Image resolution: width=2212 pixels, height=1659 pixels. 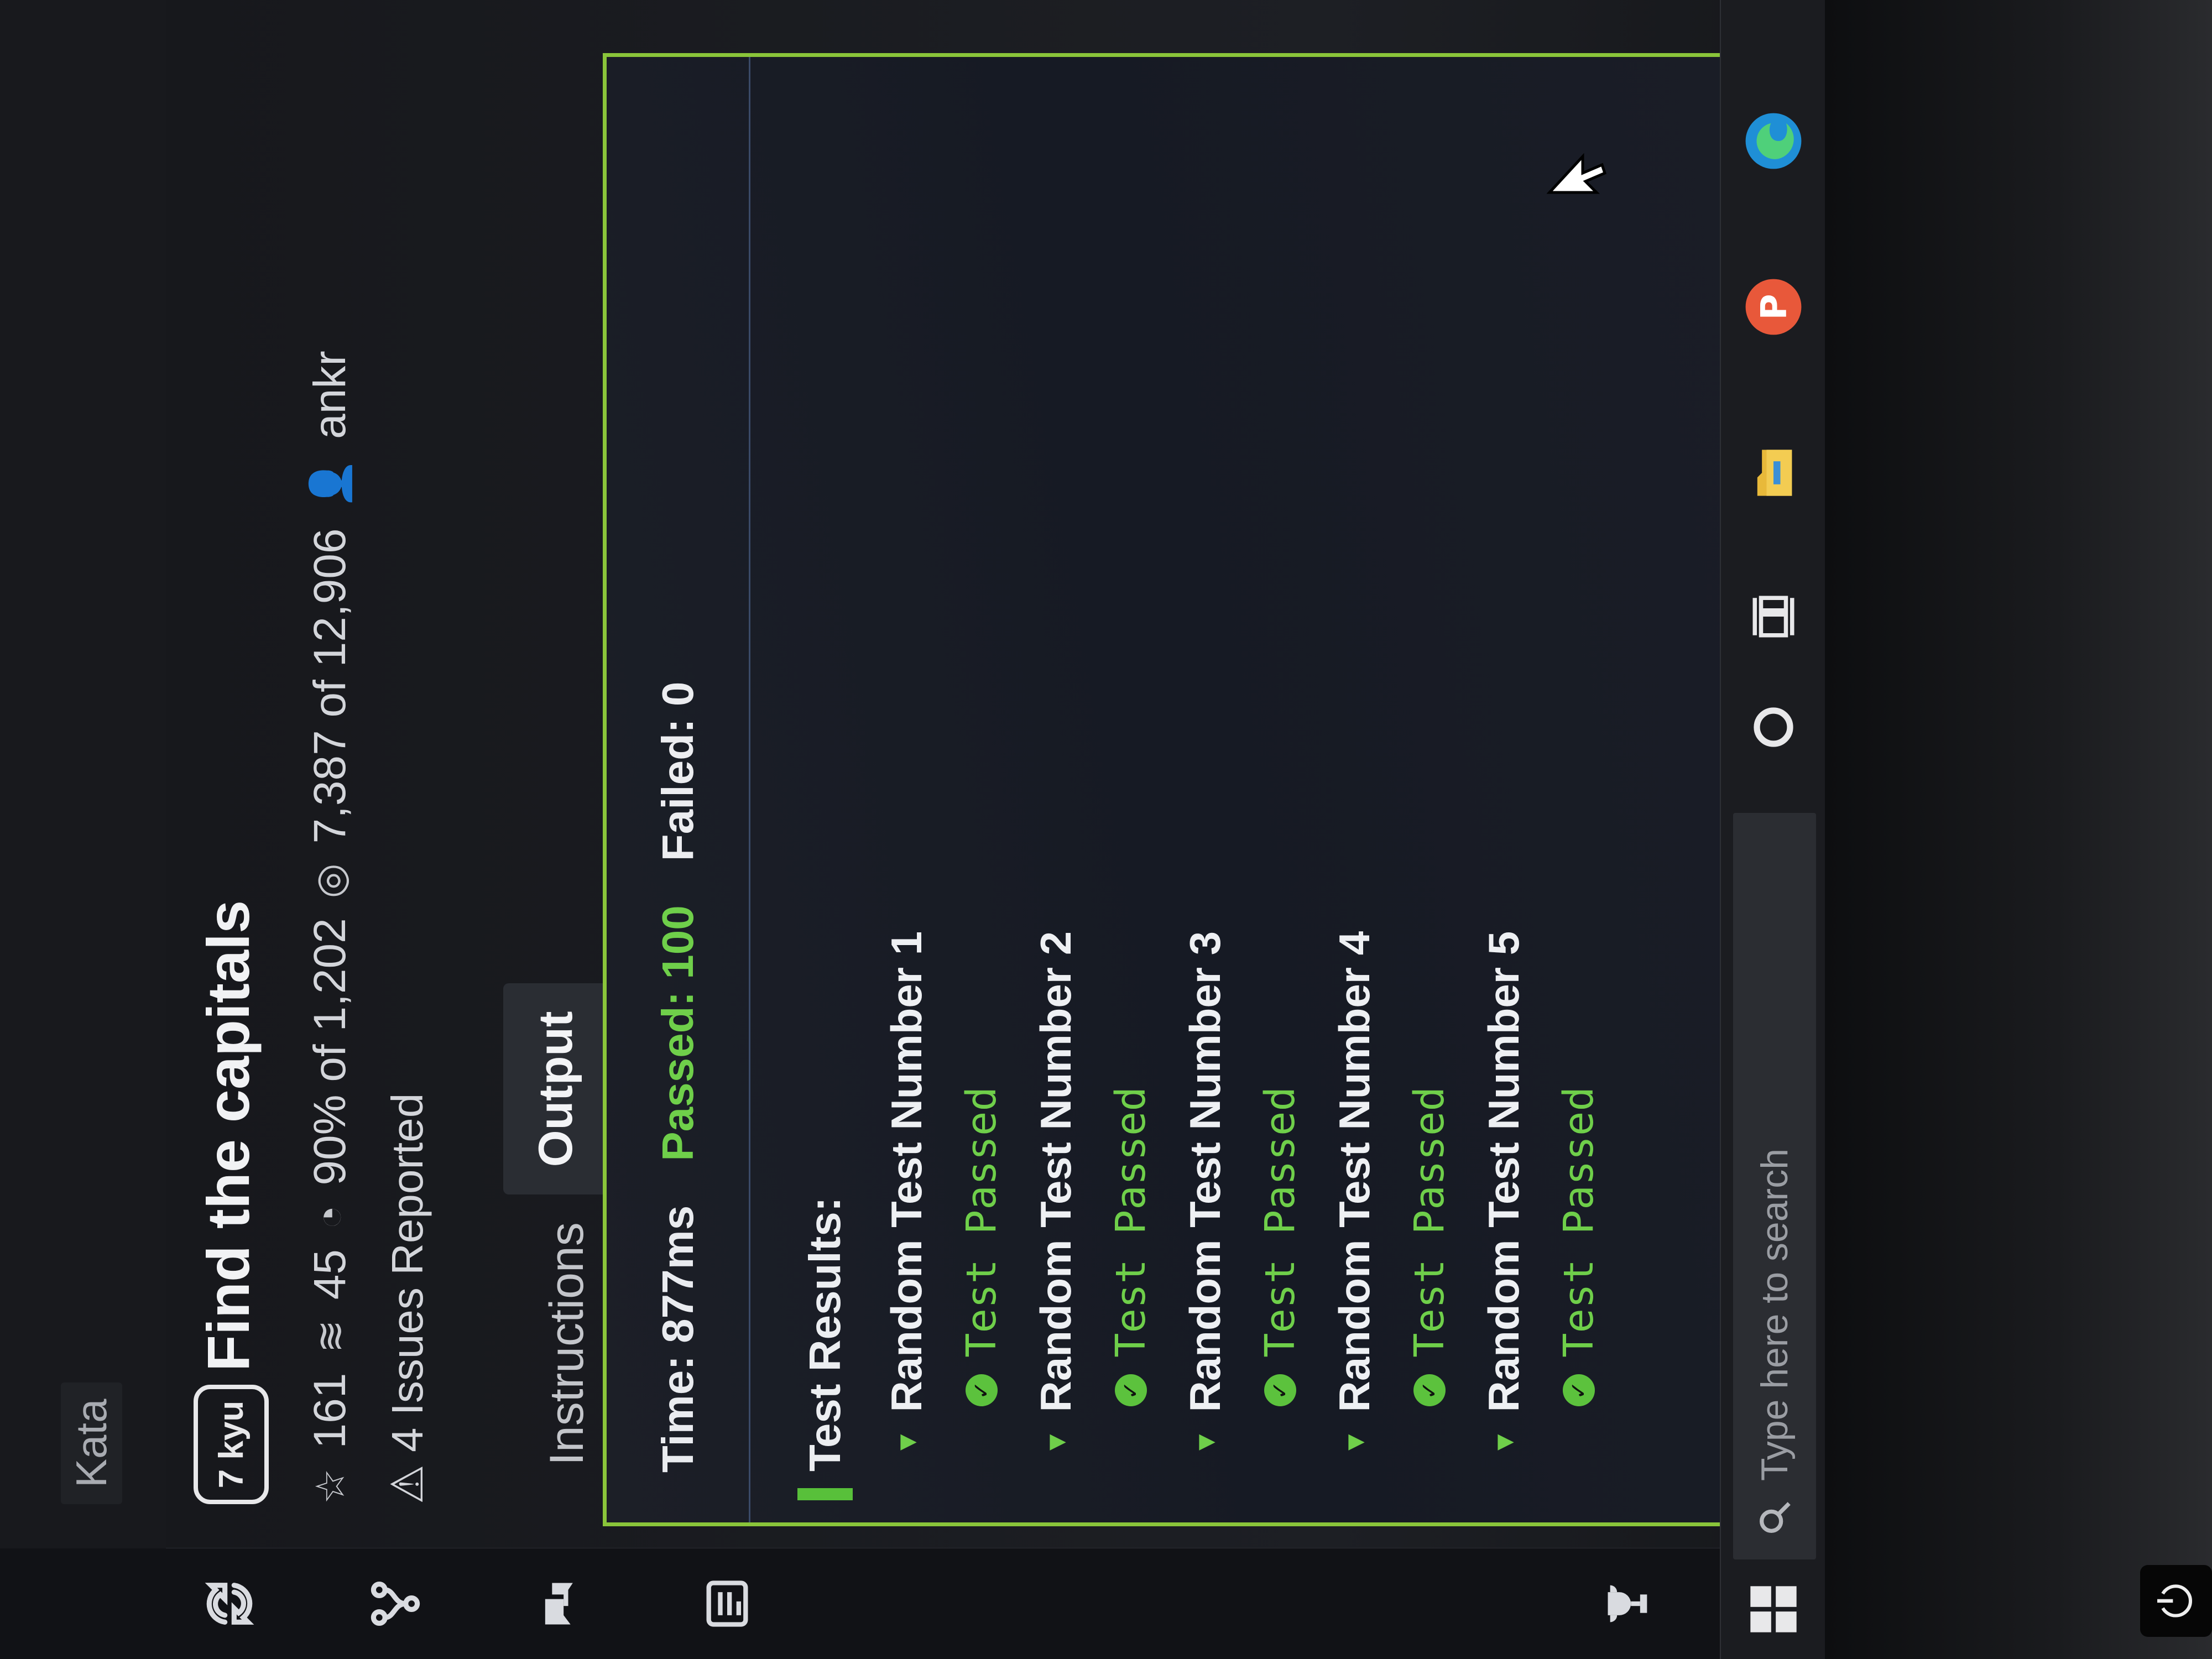 What do you see at coordinates (92, 1443) in the screenshot?
I see `breadcrumb: Kata` at bounding box center [92, 1443].